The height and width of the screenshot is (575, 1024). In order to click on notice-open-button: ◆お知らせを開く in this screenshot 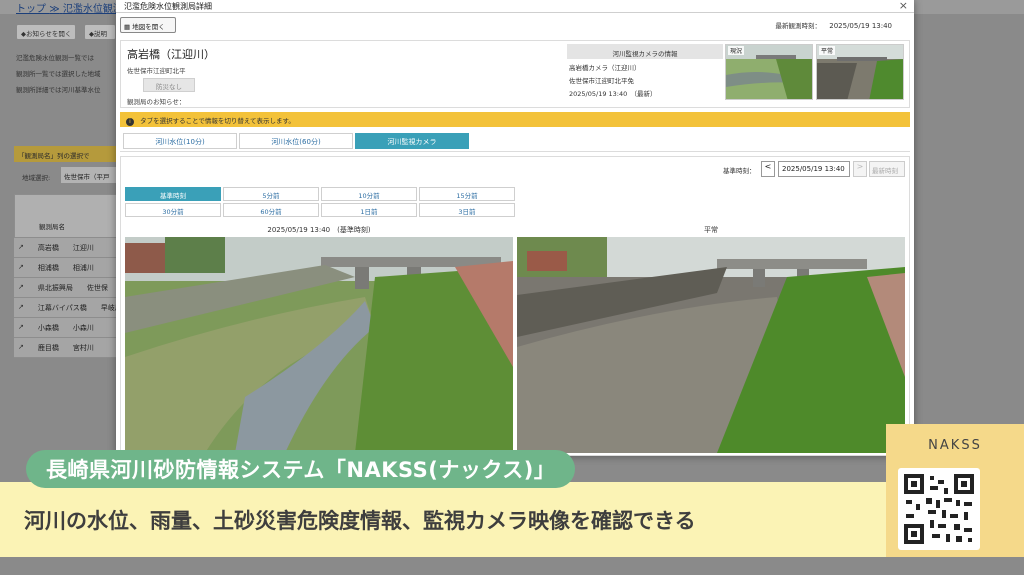, I will do `click(46, 32)`.